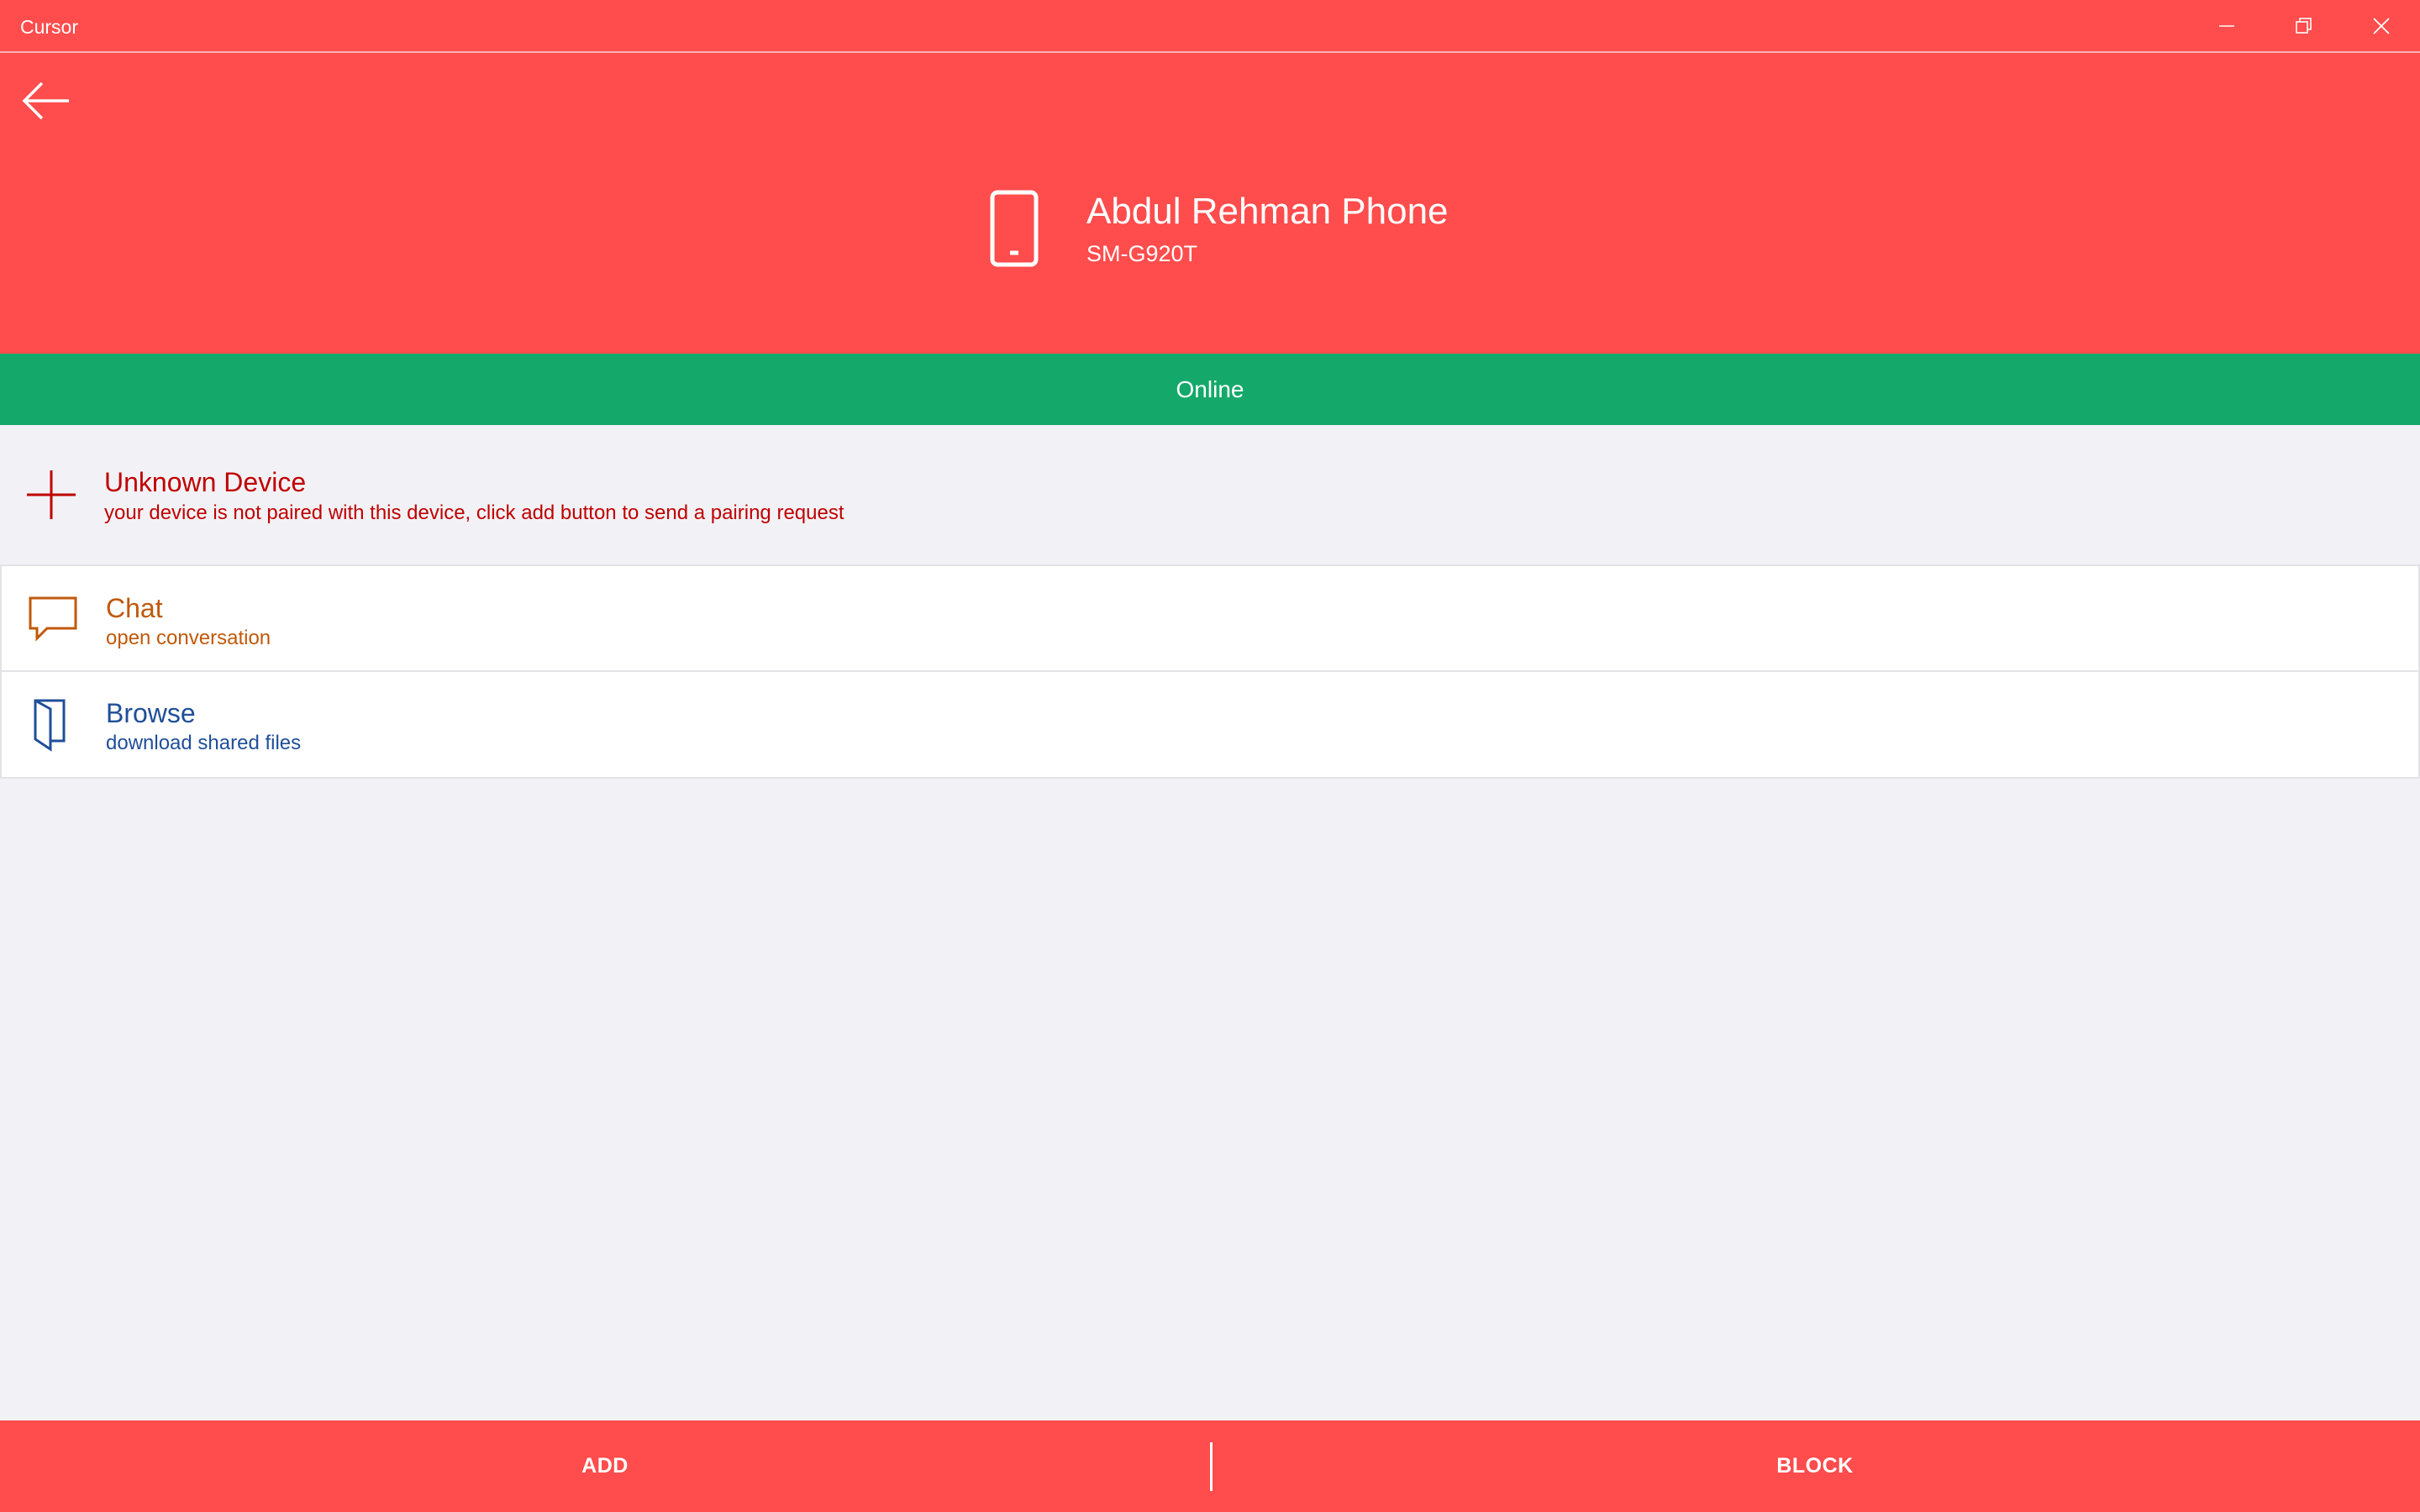 This screenshot has width=2420, height=1512. What do you see at coordinates (1142, 253) in the screenshot?
I see `device-model: SM-G920T` at bounding box center [1142, 253].